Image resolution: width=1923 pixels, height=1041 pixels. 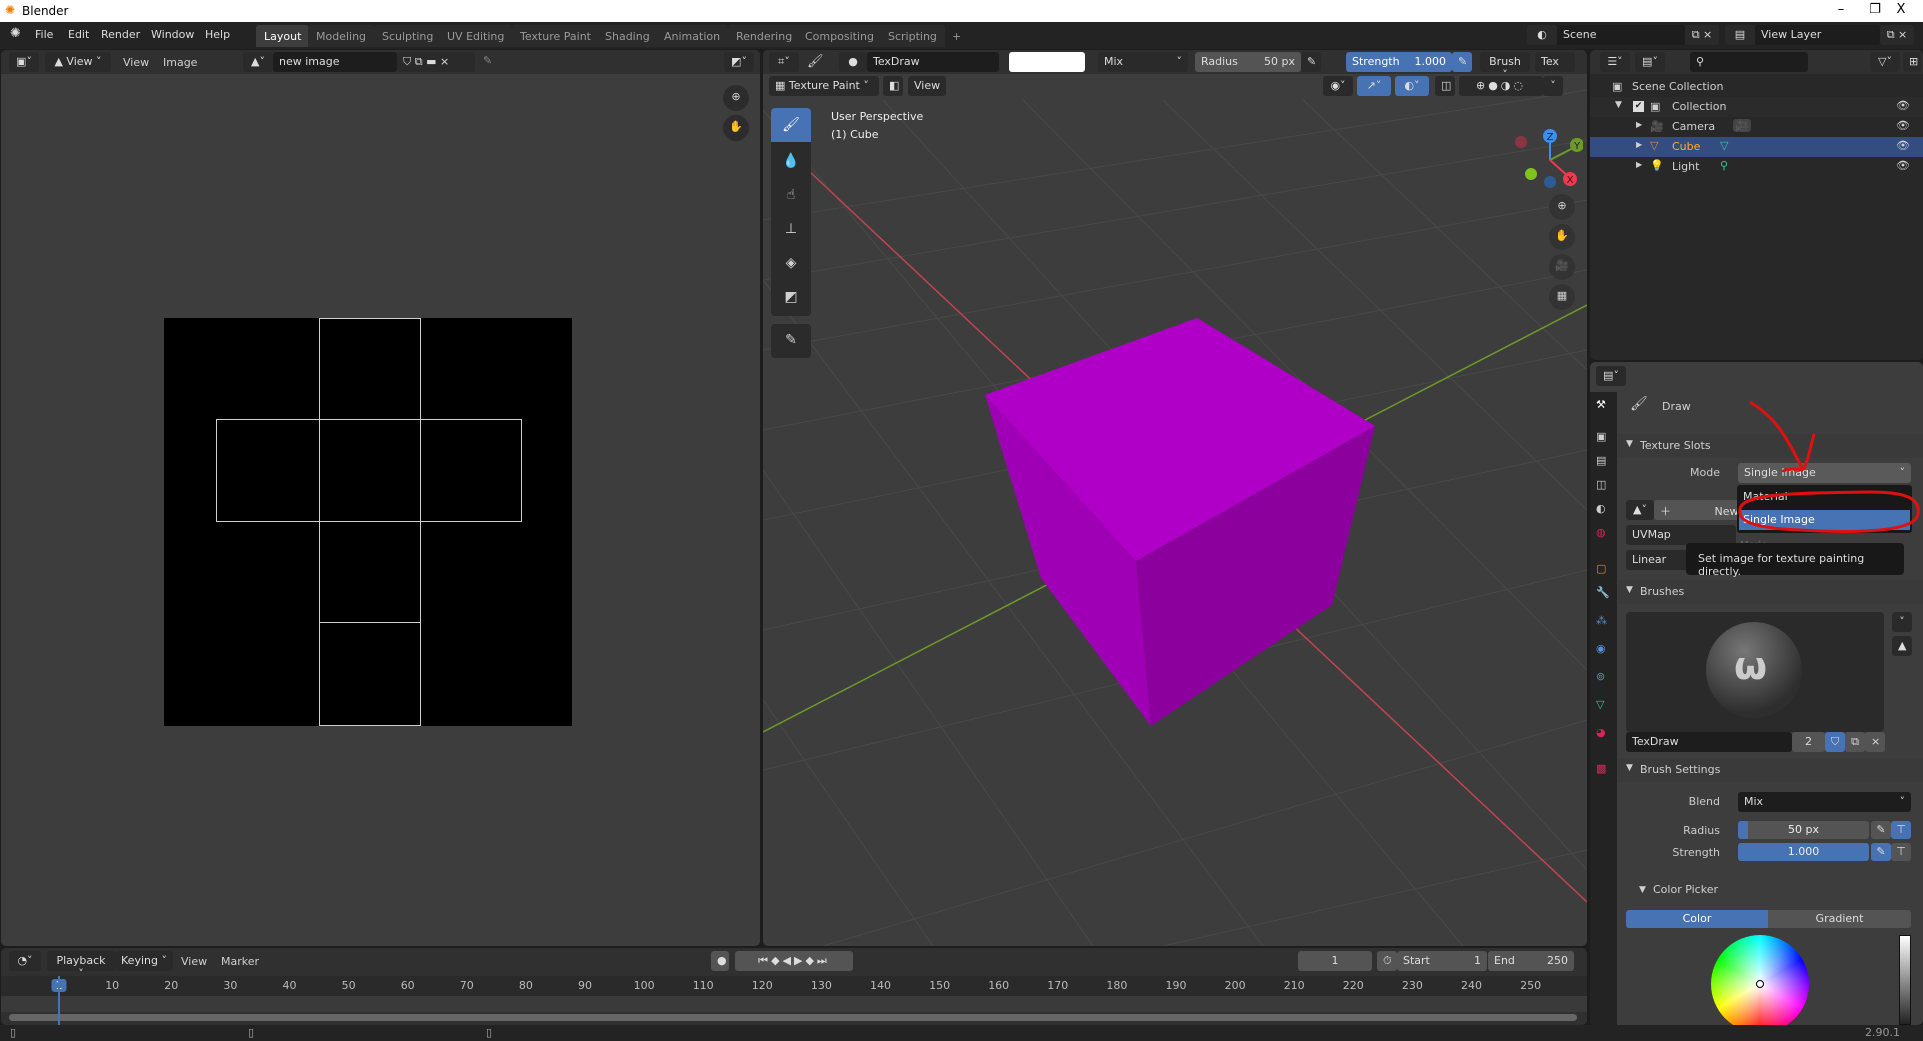 What do you see at coordinates (1562, 207) in the screenshot?
I see `zoom-icon: ⊕` at bounding box center [1562, 207].